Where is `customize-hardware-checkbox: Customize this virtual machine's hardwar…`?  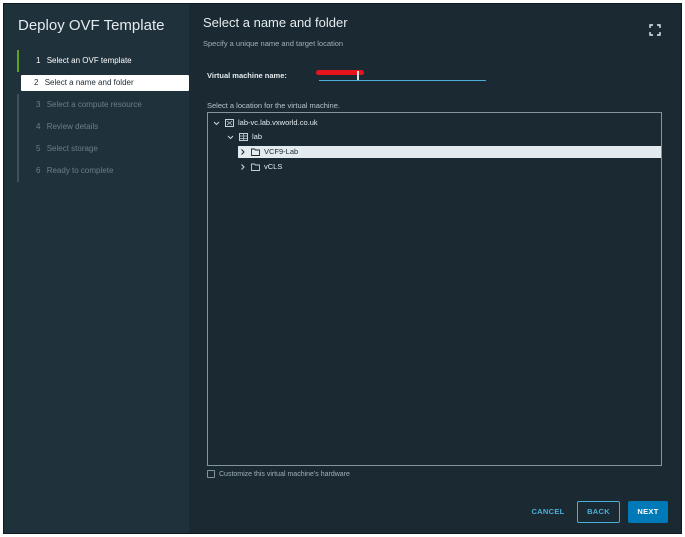 customize-hardware-checkbox: Customize this virtual machine's hardwar… is located at coordinates (278, 474).